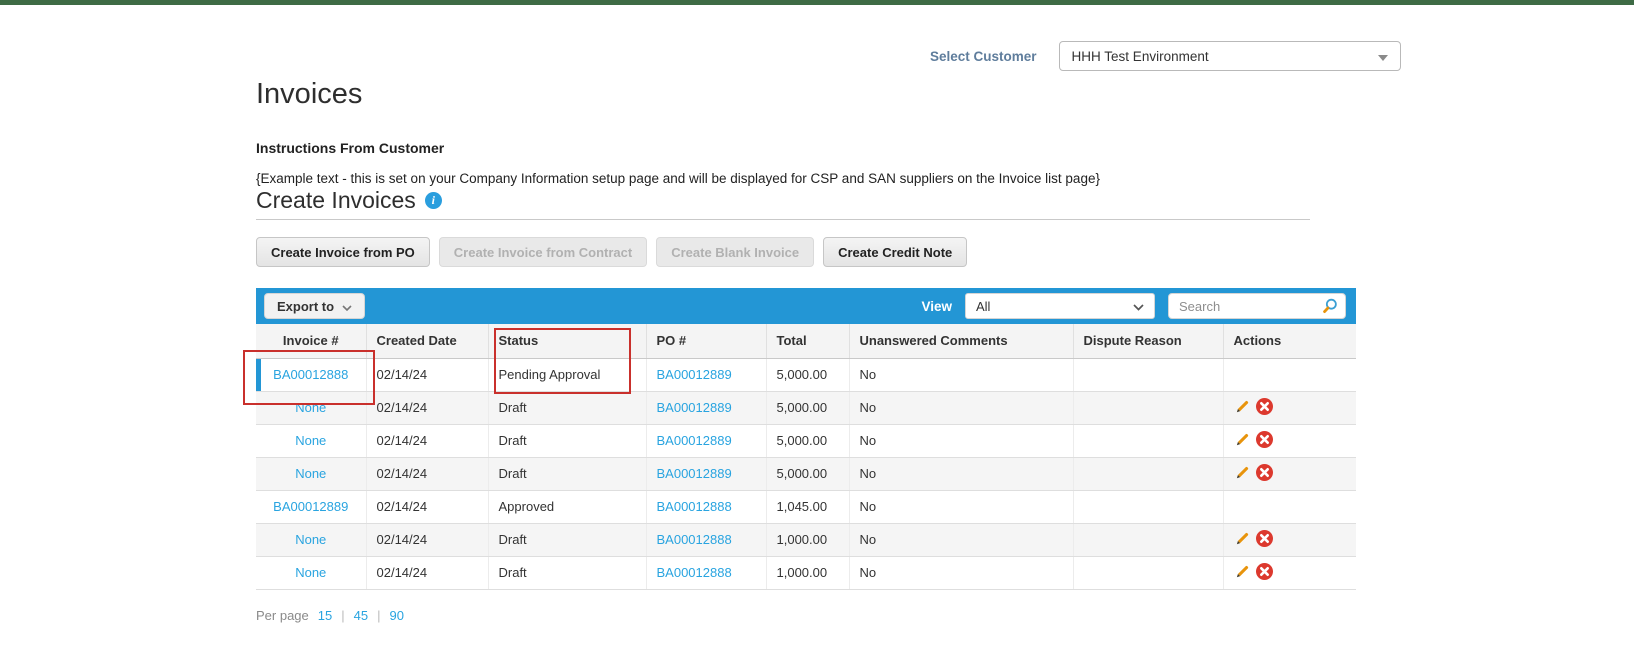 The height and width of the screenshot is (672, 1634). Describe the element at coordinates (1140, 56) in the screenshot. I see `customer-dropdown-value: HHH Test Environment` at that location.